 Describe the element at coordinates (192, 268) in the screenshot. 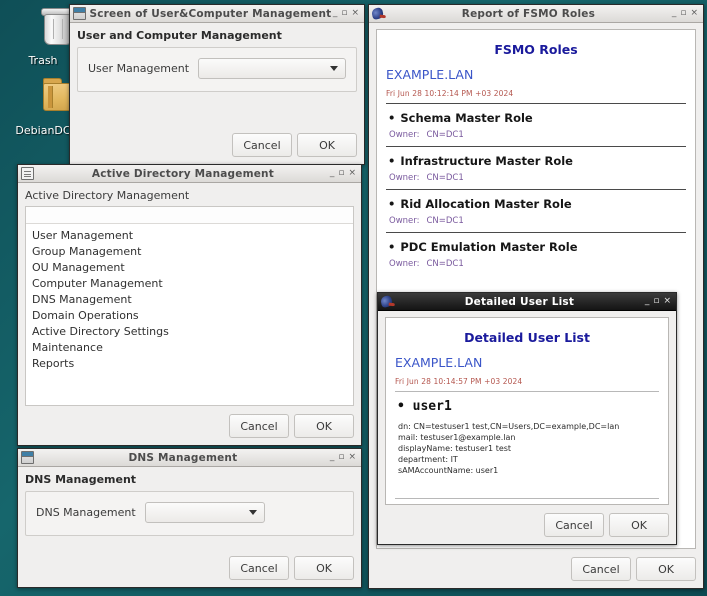

I see `list-item: OU Management` at that location.